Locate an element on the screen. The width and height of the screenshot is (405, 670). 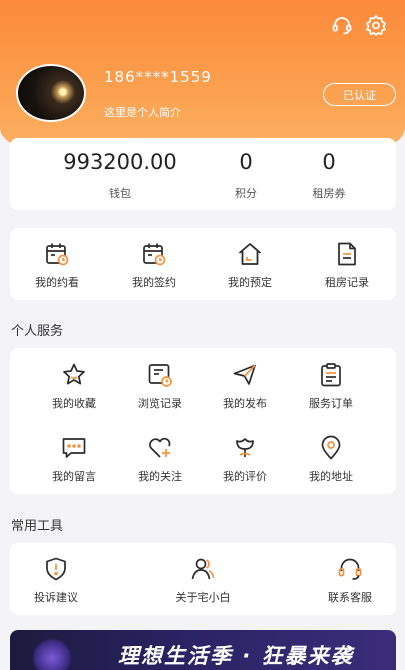
reservations-label: 我的预定 is located at coordinates (250, 282).